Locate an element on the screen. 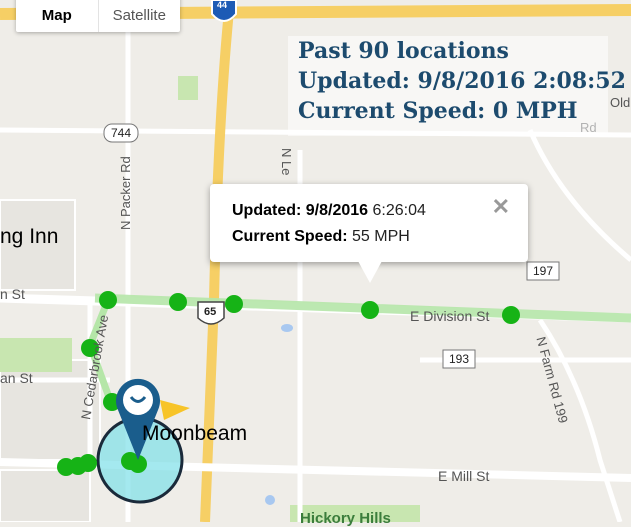  info-window-tail is located at coordinates (370, 272).